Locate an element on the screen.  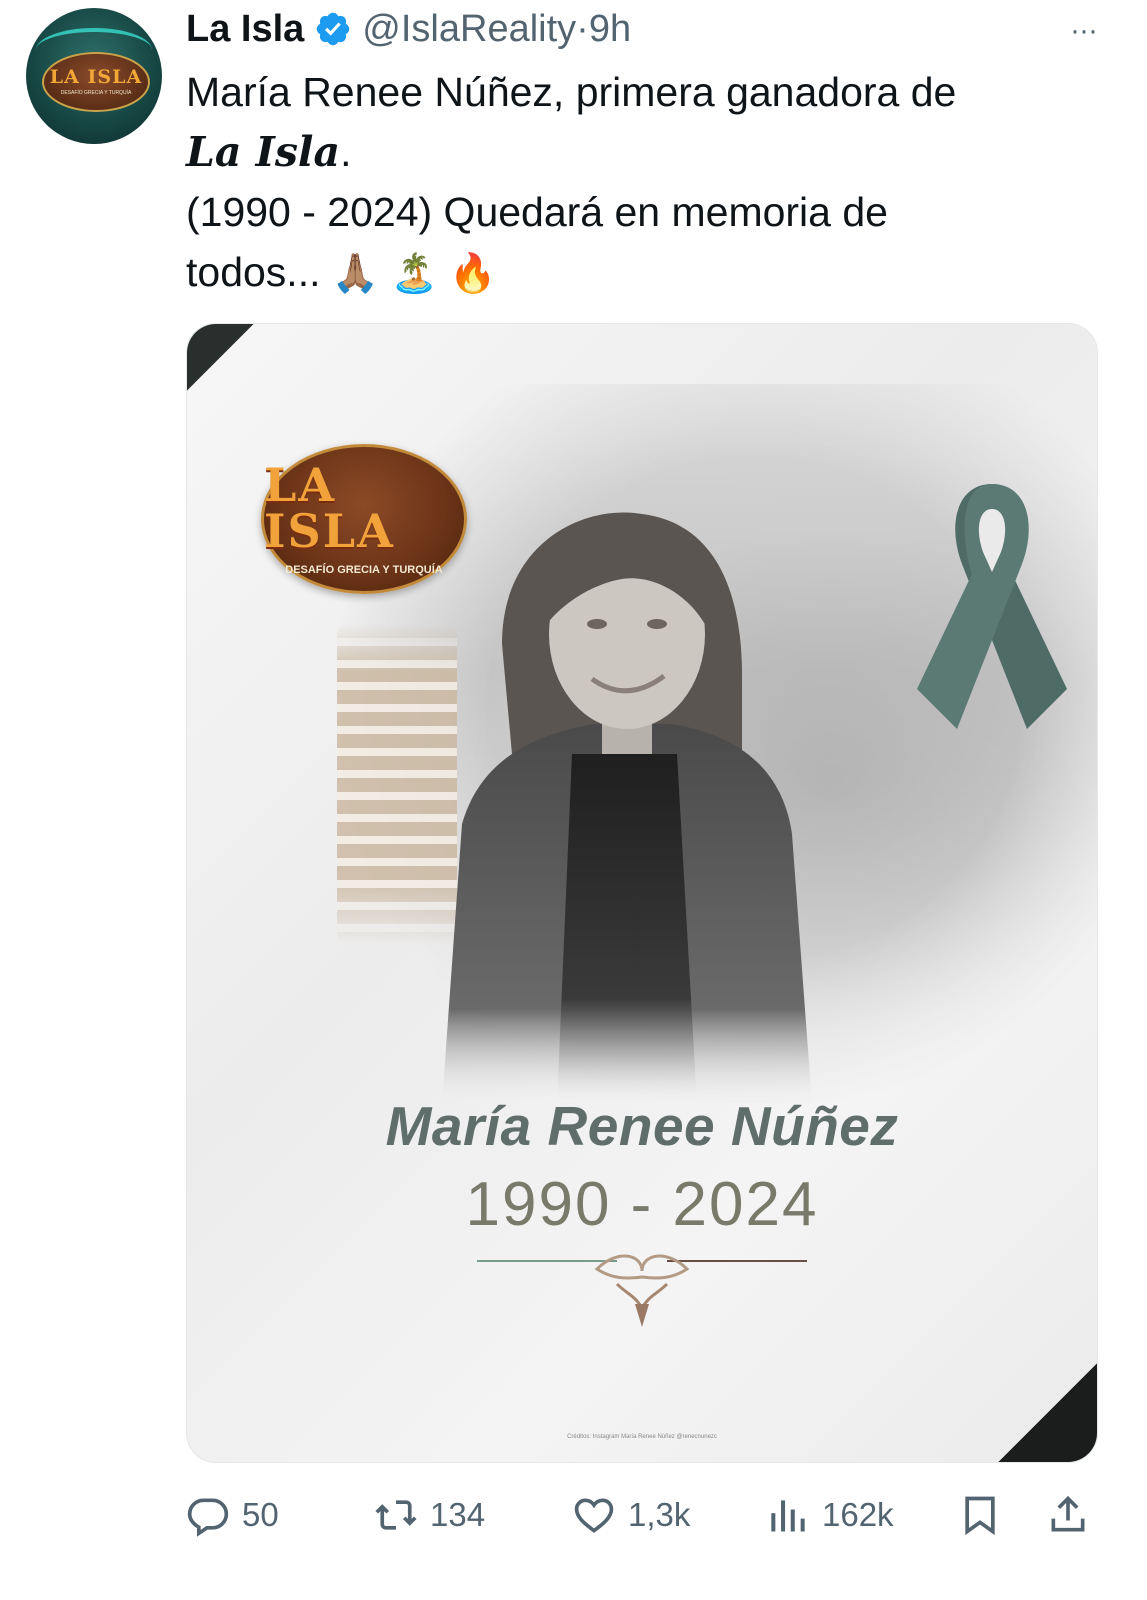
tweet-line-4: todos... 🙏🏽 🏝️ 🔥 is located at coordinates (641, 273).